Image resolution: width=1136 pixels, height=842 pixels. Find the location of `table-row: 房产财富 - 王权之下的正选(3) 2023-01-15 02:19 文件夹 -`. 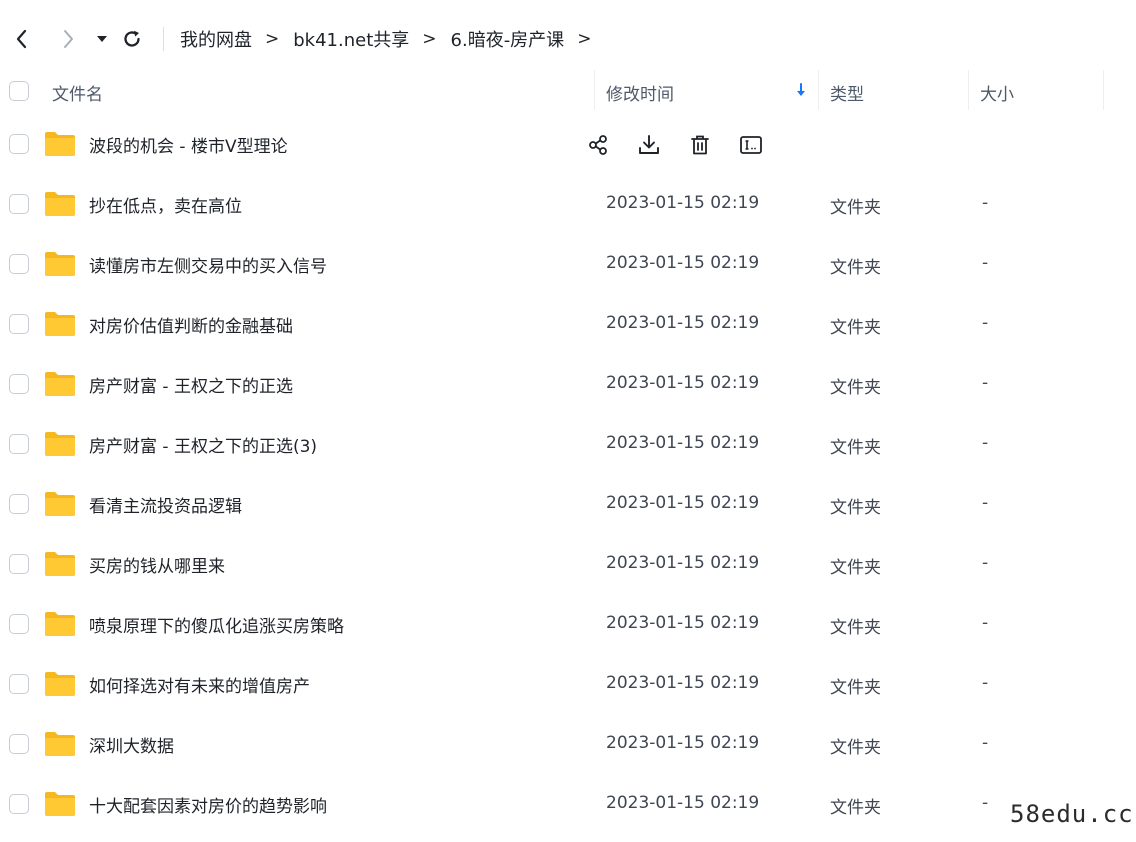

table-row: 房产财富 - 王权之下的正选(3) 2023-01-15 02:19 文件夹 - is located at coordinates (568, 445).